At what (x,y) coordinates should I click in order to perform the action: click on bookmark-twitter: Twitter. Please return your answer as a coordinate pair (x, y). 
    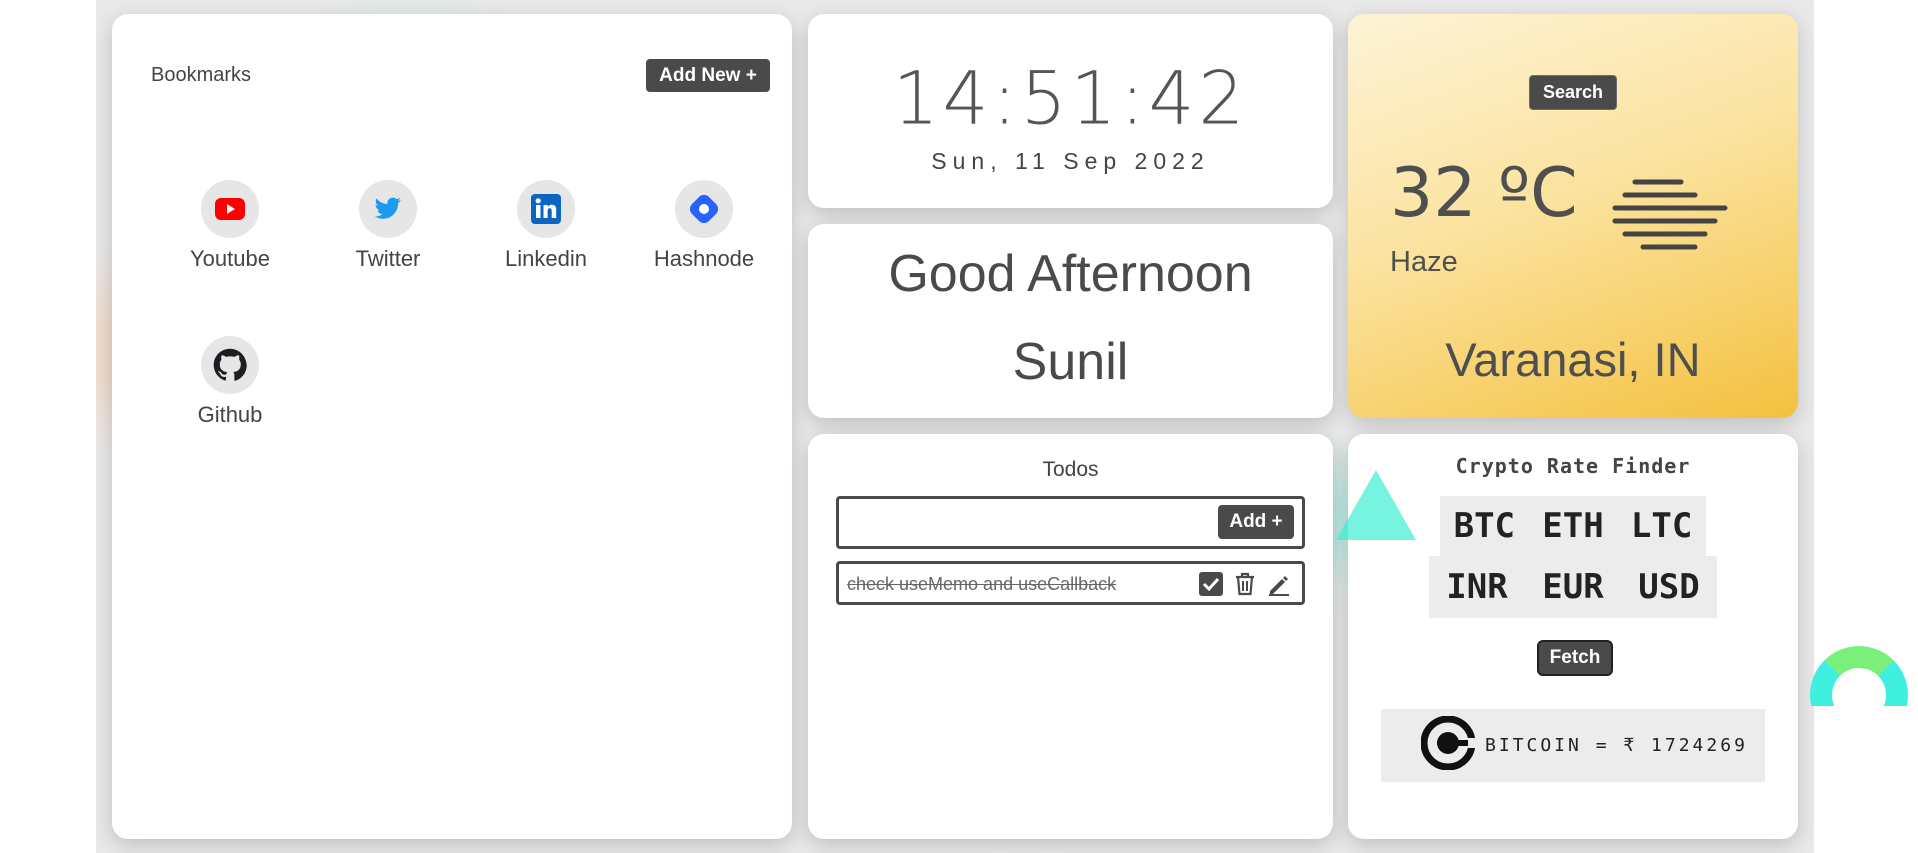
    Looking at the image, I should click on (388, 226).